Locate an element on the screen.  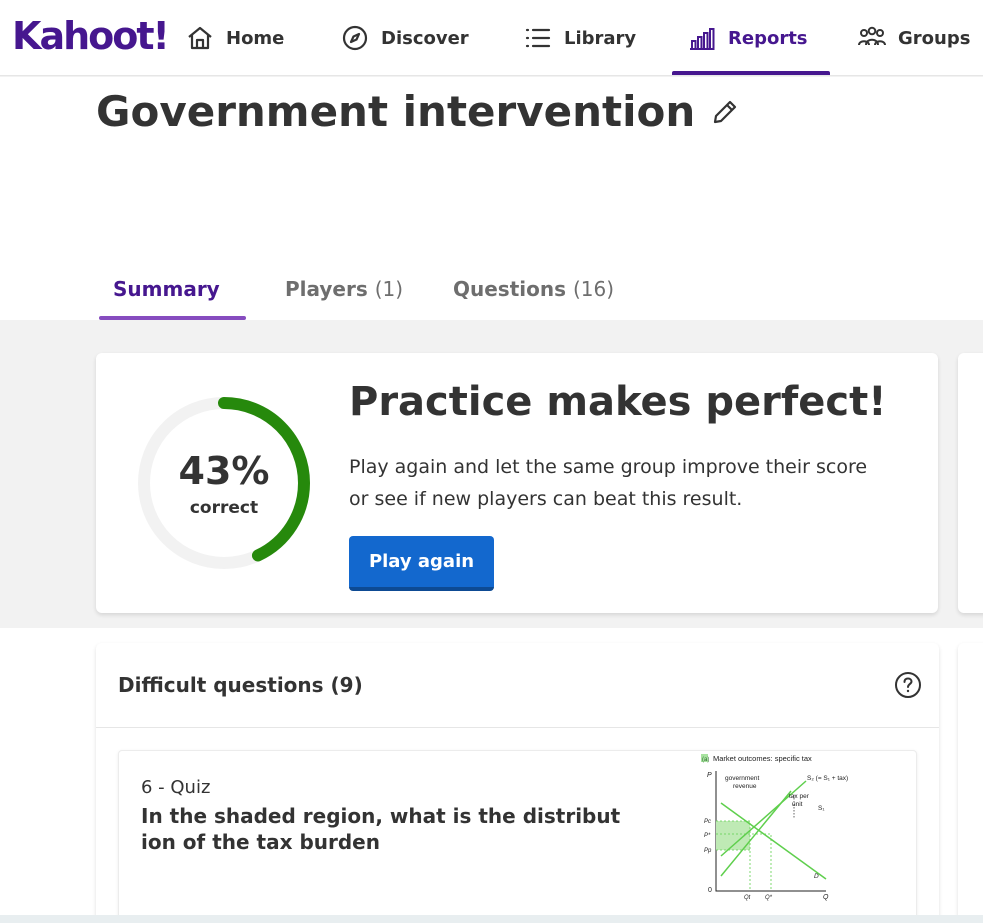
tab-players-count: (1) is located at coordinates (389, 289).